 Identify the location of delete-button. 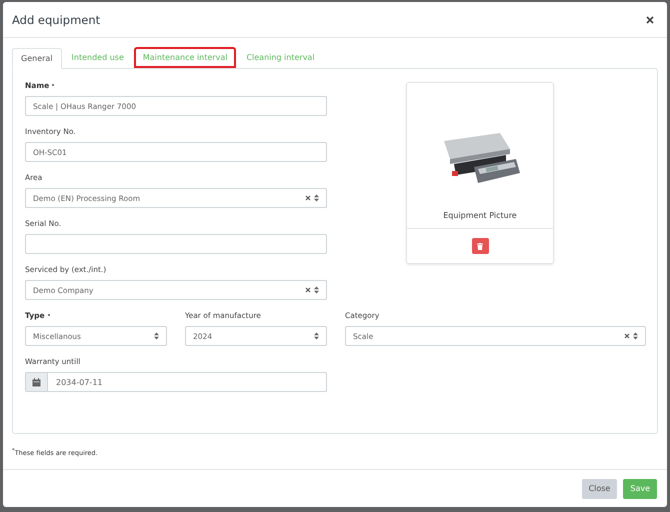
(480, 246).